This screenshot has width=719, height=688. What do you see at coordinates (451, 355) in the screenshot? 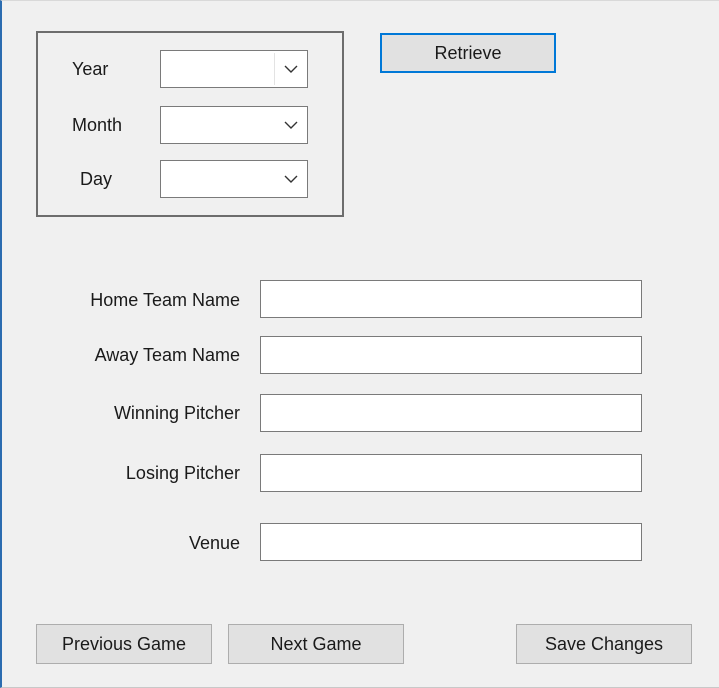
I see `away-team-input` at bounding box center [451, 355].